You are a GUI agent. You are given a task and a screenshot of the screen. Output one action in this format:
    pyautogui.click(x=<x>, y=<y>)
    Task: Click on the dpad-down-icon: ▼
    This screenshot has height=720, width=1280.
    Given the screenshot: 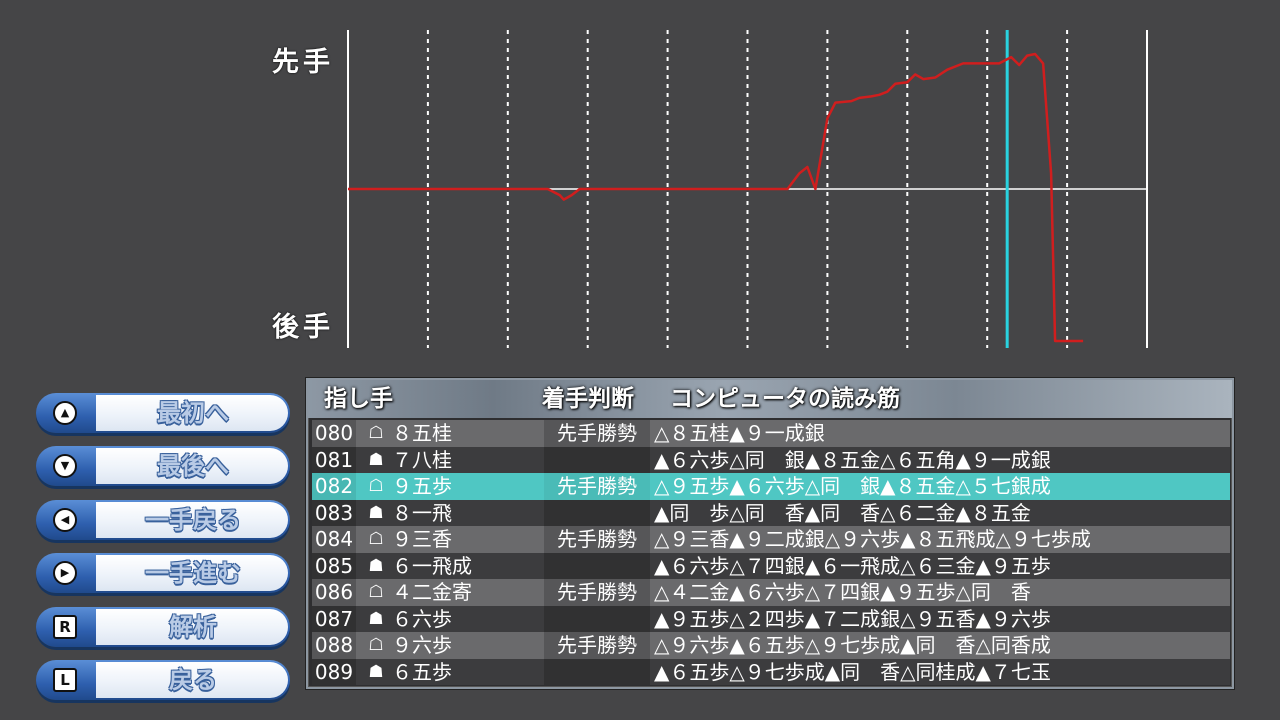 What is the action you would take?
    pyautogui.click(x=65, y=466)
    